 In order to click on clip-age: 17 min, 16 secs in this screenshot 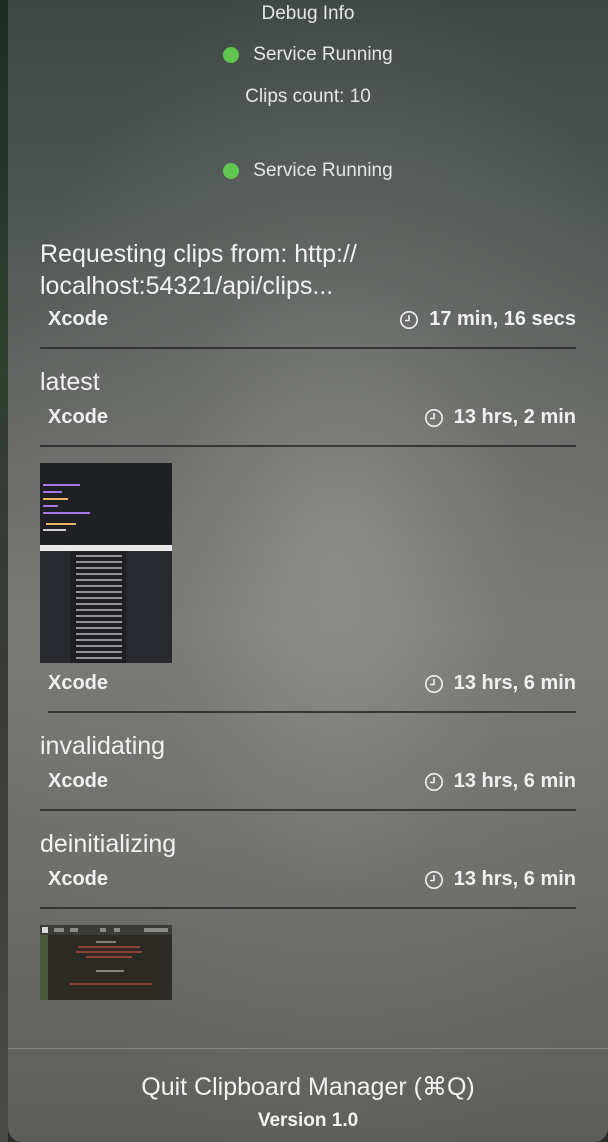, I will do `click(487, 319)`.